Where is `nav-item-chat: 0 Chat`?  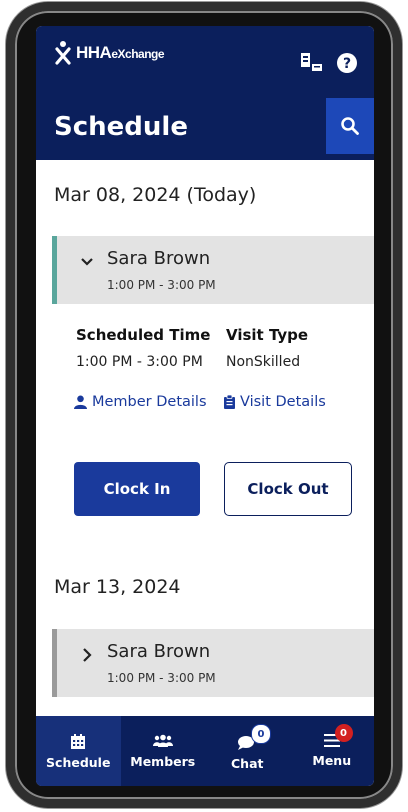 nav-item-chat: 0 Chat is located at coordinates (247, 751).